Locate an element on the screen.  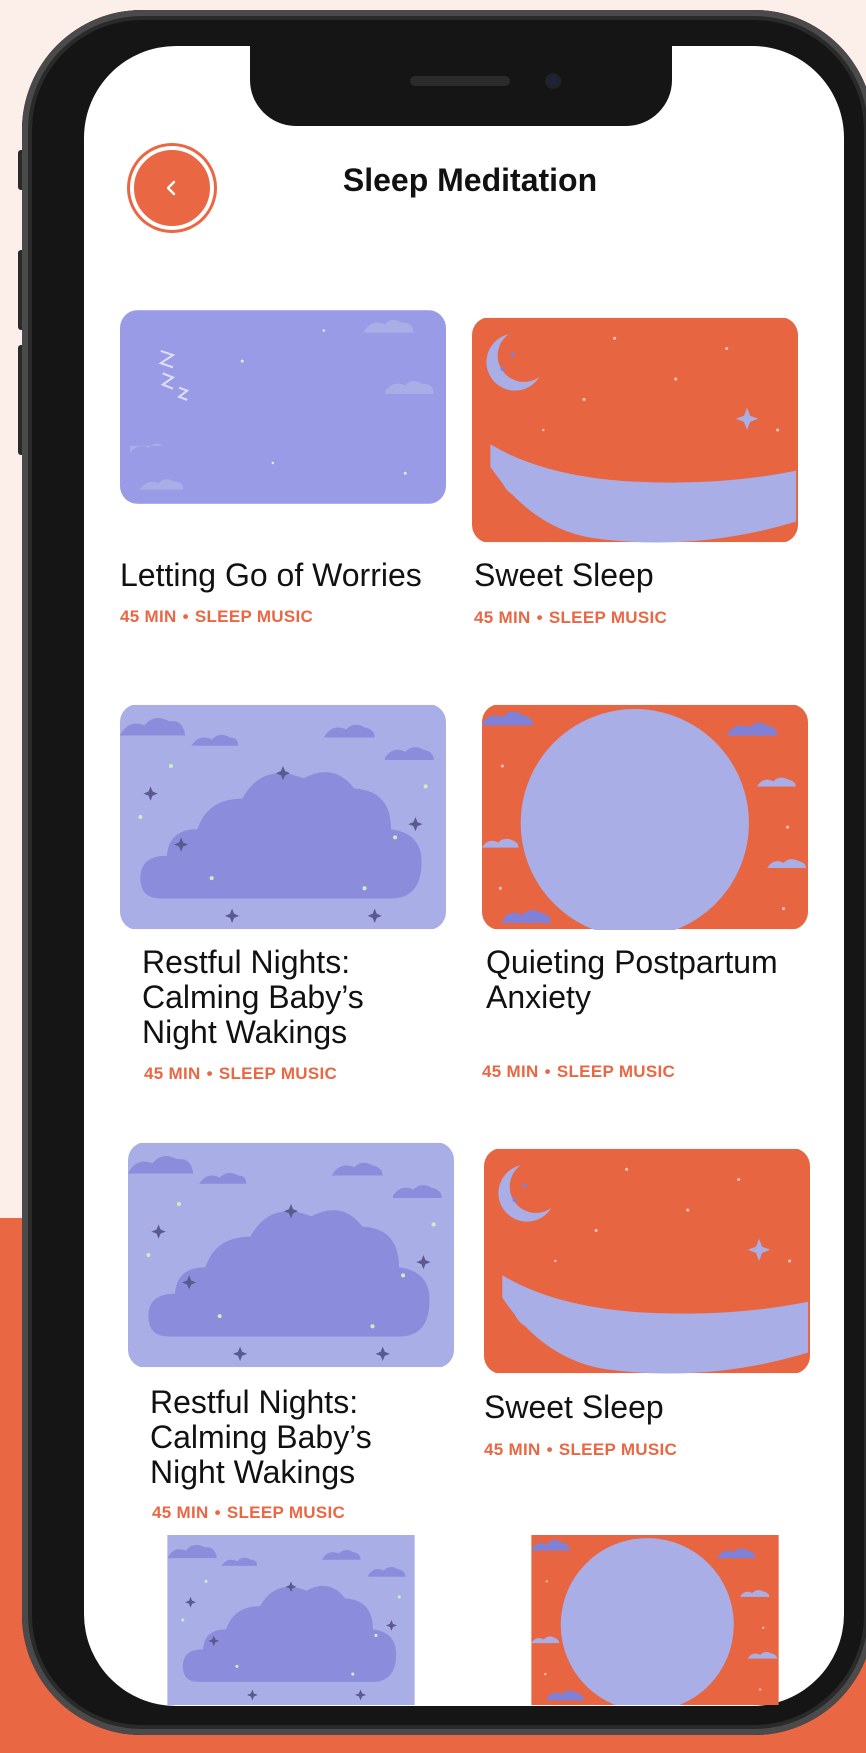
sleeping-zzz-illustration is located at coordinates (283, 407).